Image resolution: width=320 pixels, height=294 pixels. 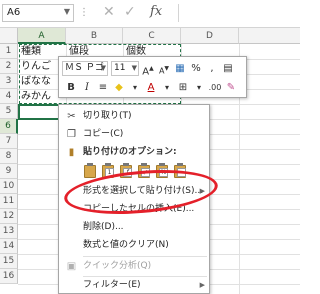 I want to click on increase-font-icon: A▲, so click(x=148, y=69).